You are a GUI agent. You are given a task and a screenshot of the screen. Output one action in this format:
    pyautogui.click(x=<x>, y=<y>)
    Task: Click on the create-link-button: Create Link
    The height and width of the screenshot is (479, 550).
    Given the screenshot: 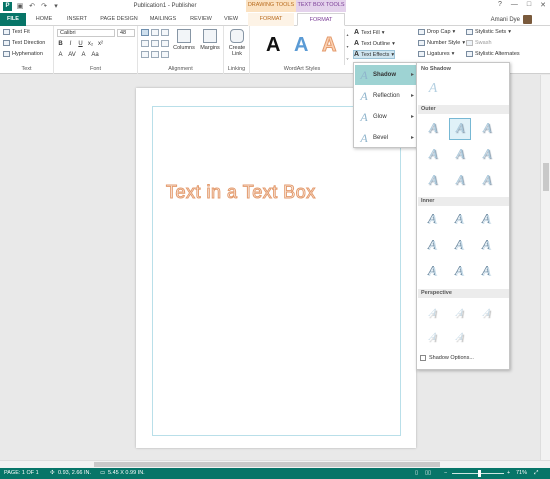 What is the action you would take?
    pyautogui.click(x=237, y=43)
    